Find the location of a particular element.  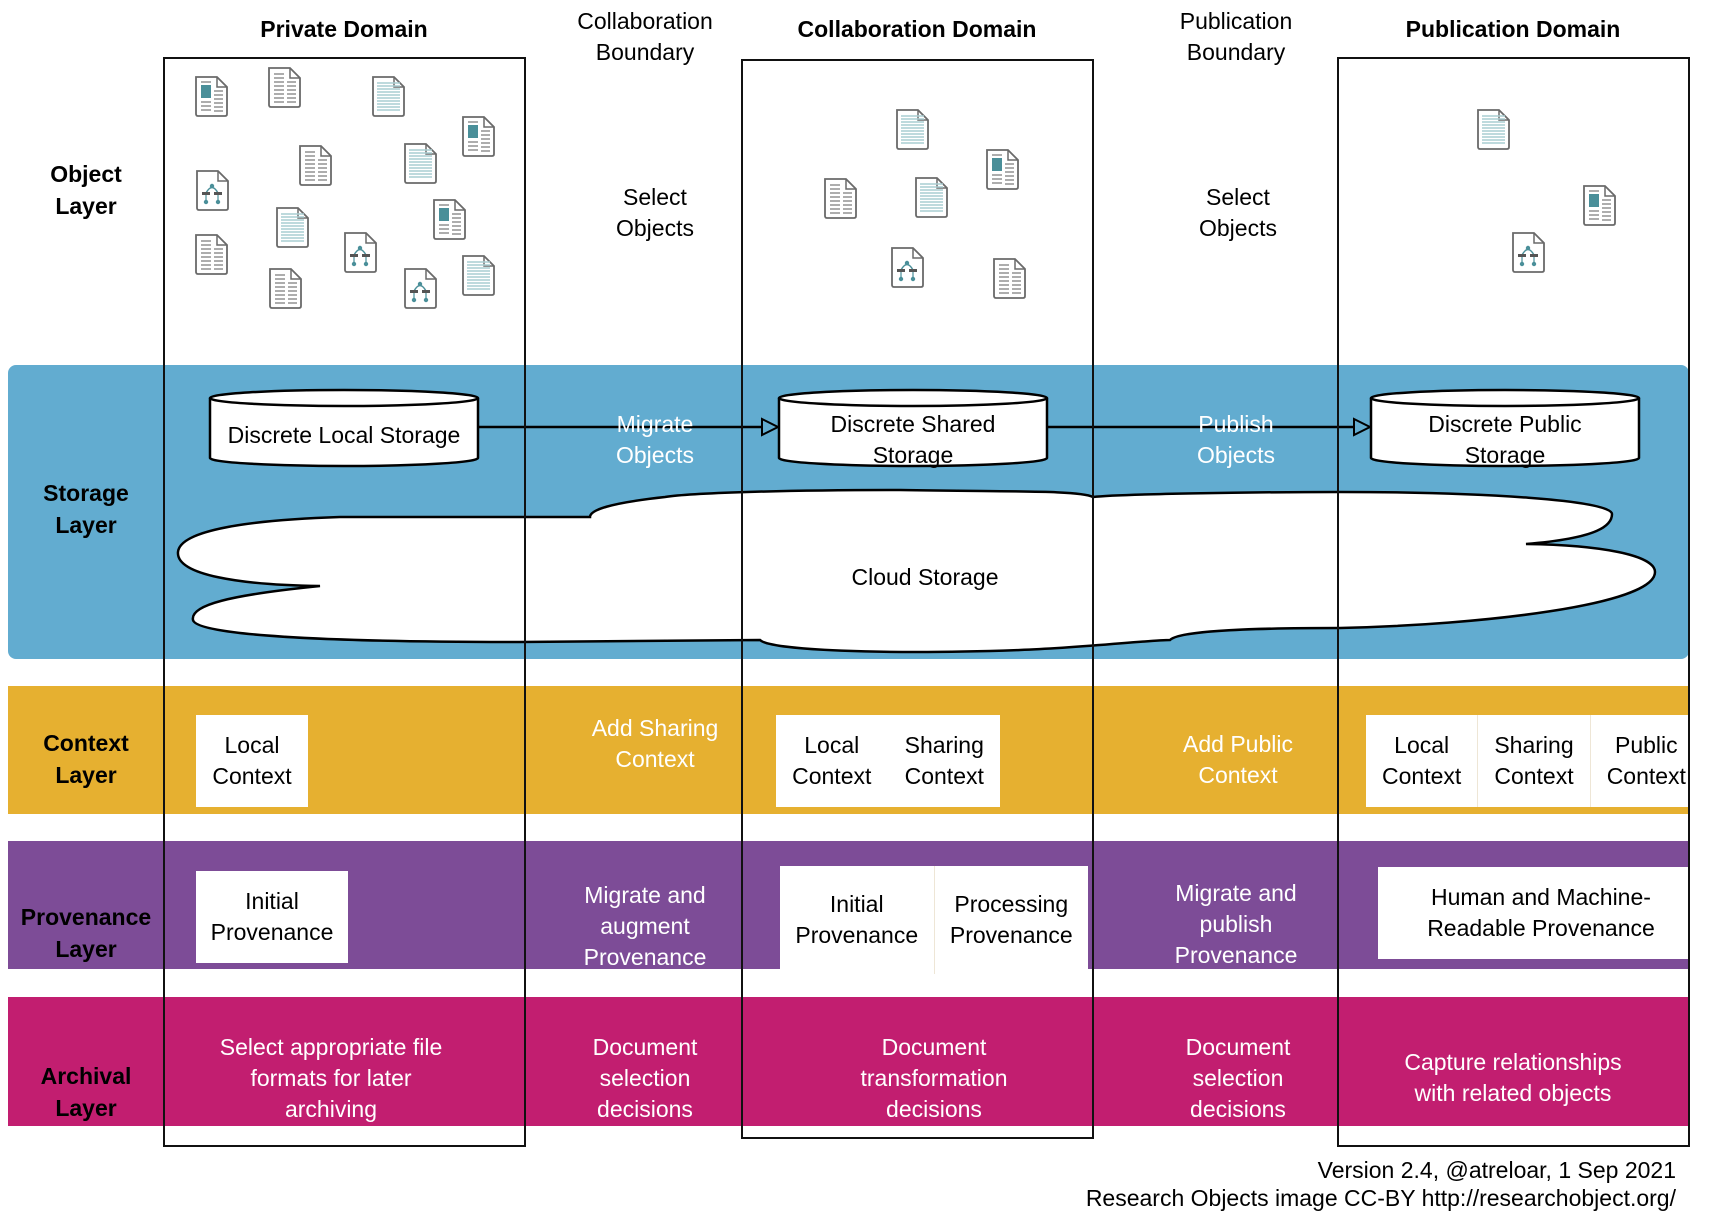

public-context: Public Context is located at coordinates (1645, 761).